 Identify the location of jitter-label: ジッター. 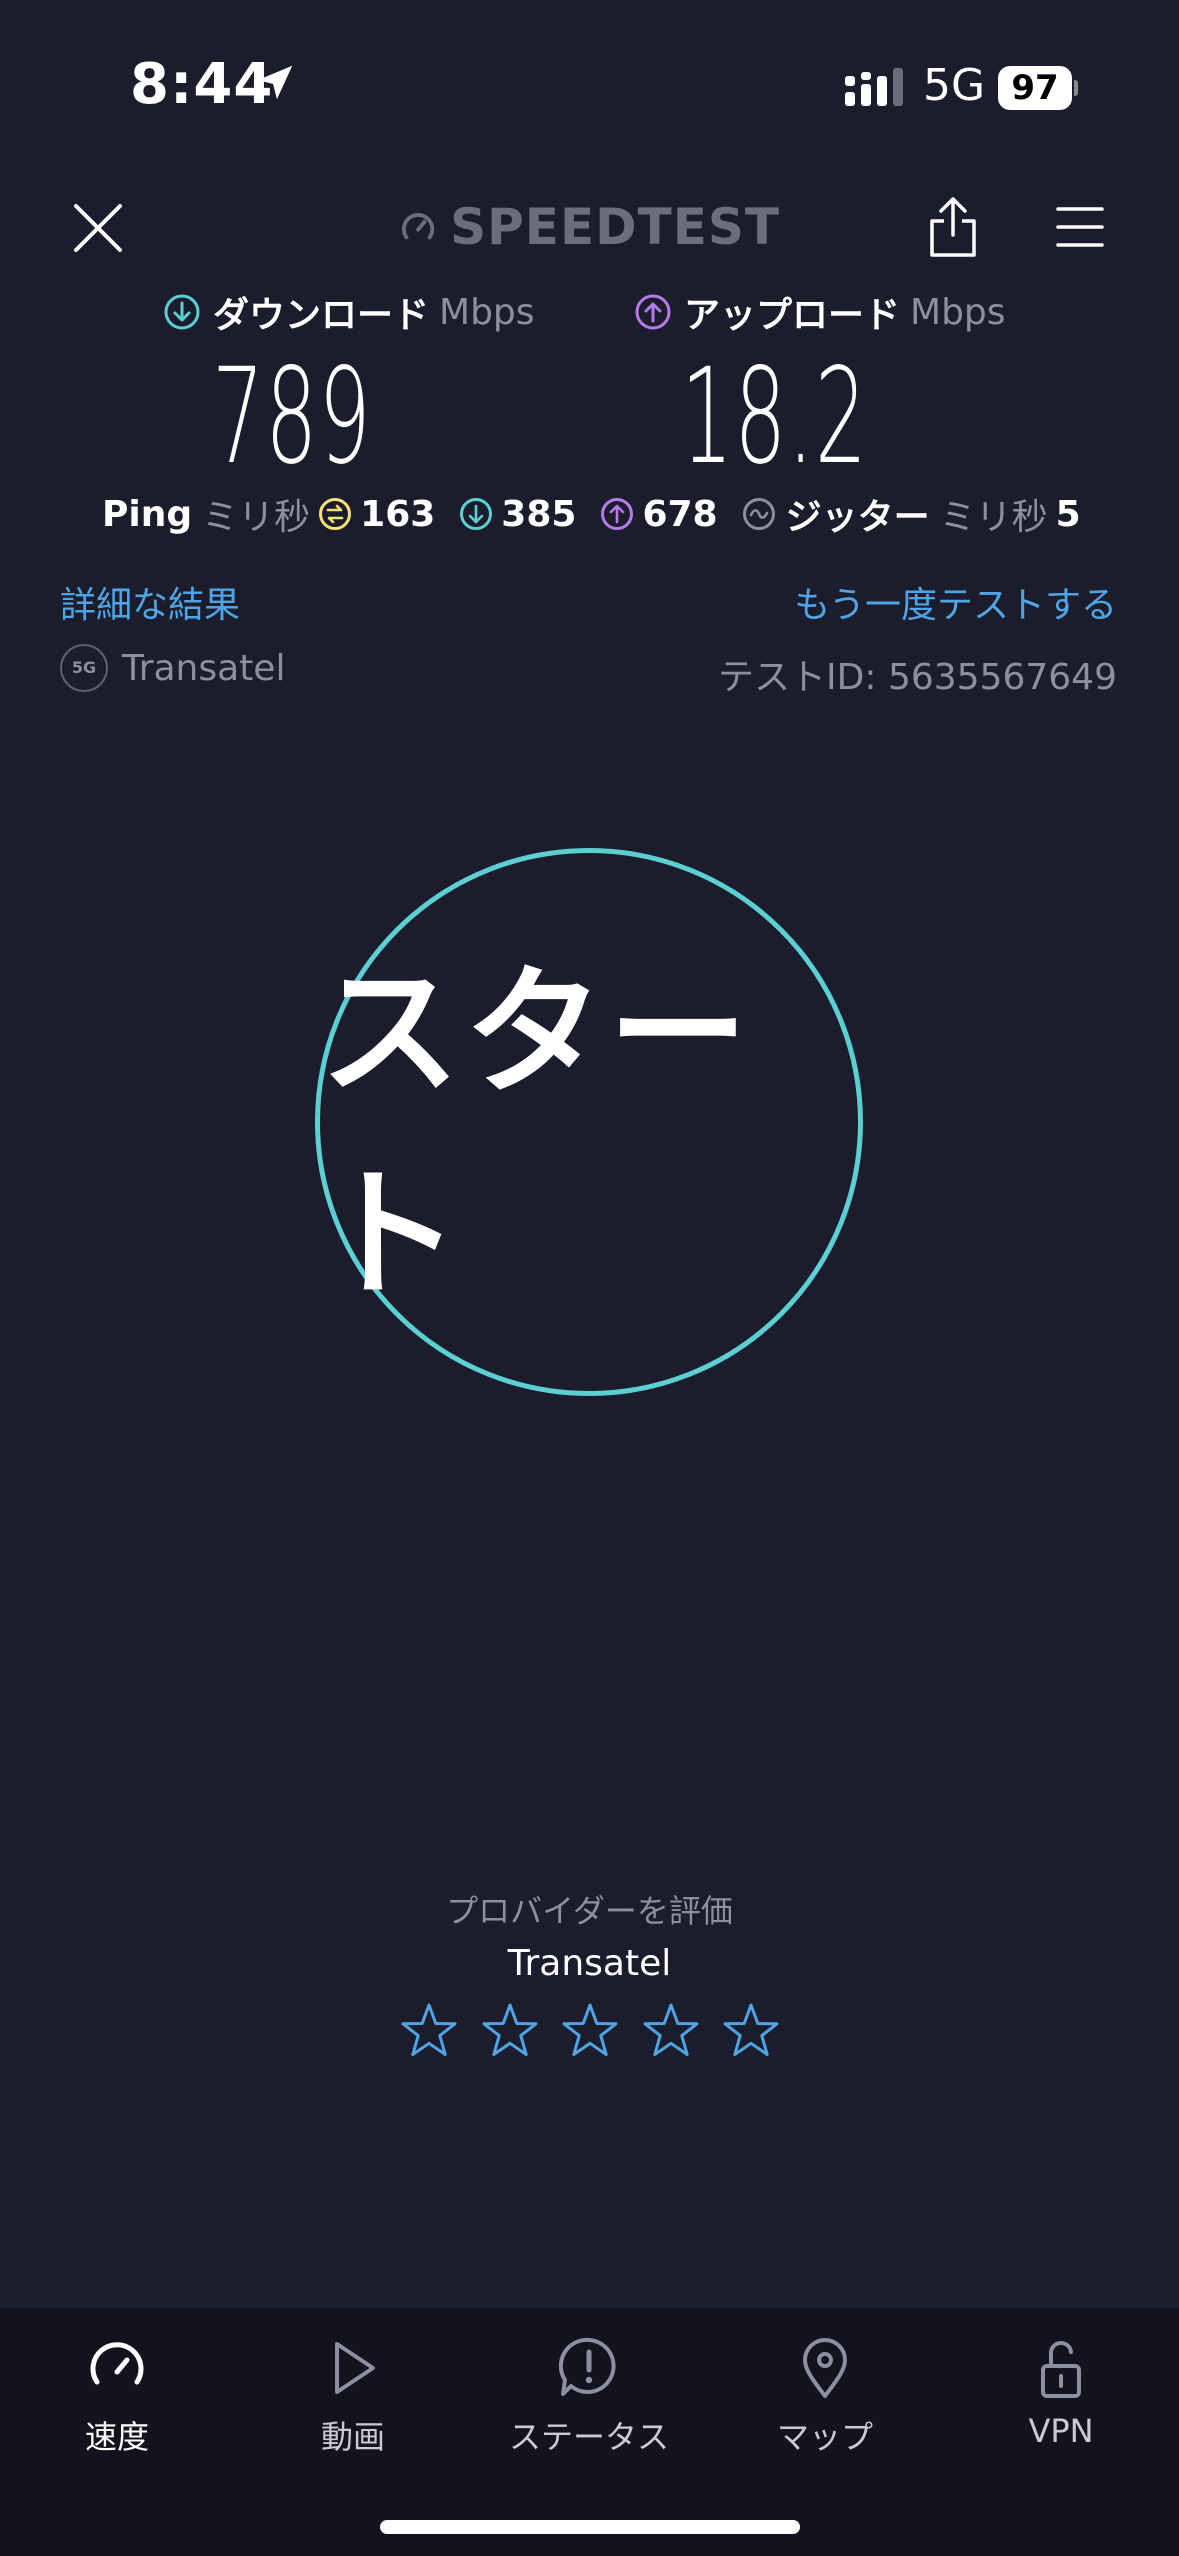
(857, 517).